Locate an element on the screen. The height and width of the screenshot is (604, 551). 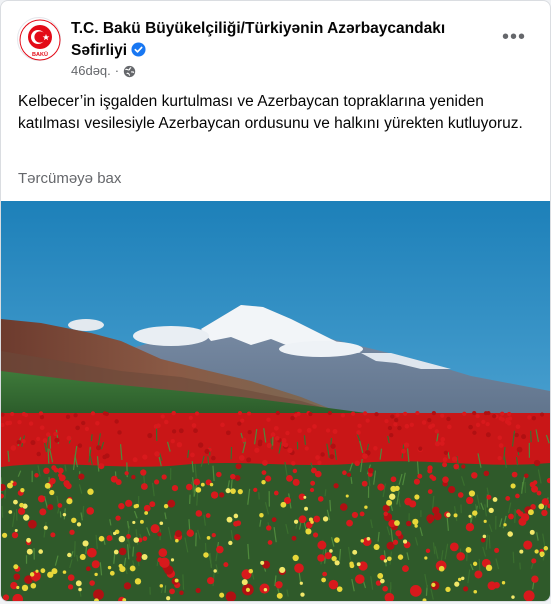
more-options-button: ••• is located at coordinates (514, 36).